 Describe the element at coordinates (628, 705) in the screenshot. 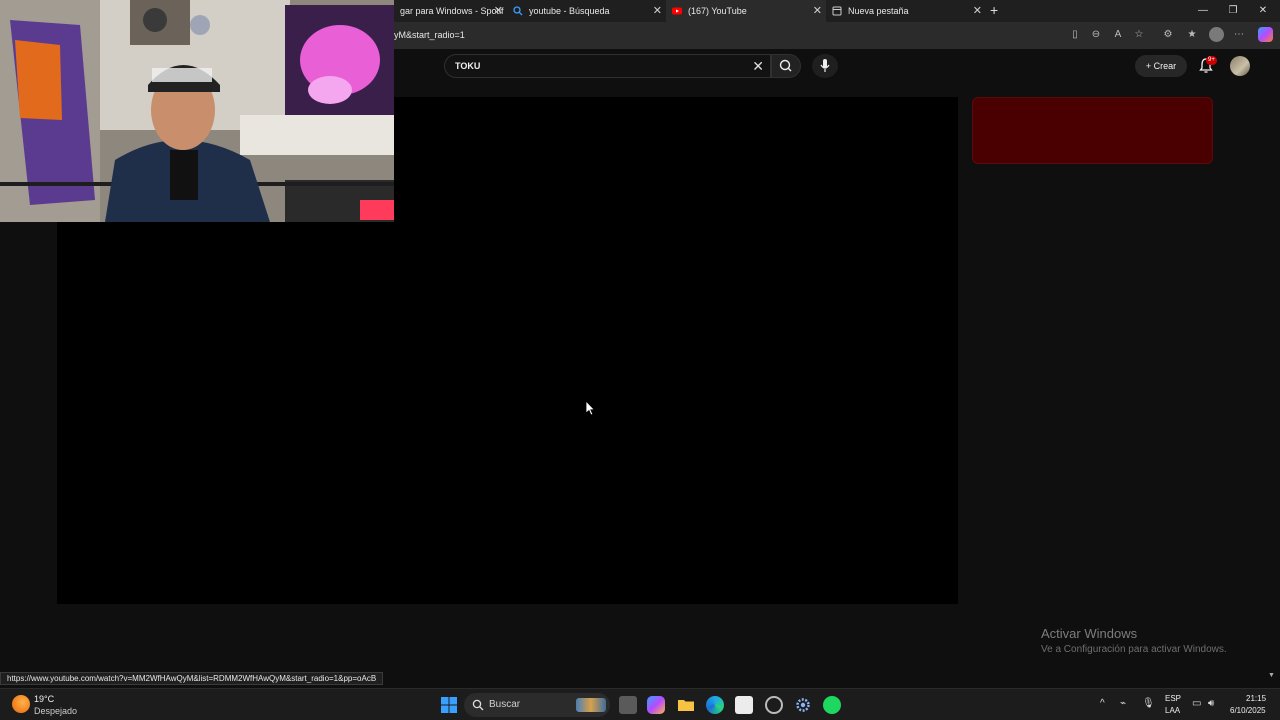

I see `task-view-icon` at that location.